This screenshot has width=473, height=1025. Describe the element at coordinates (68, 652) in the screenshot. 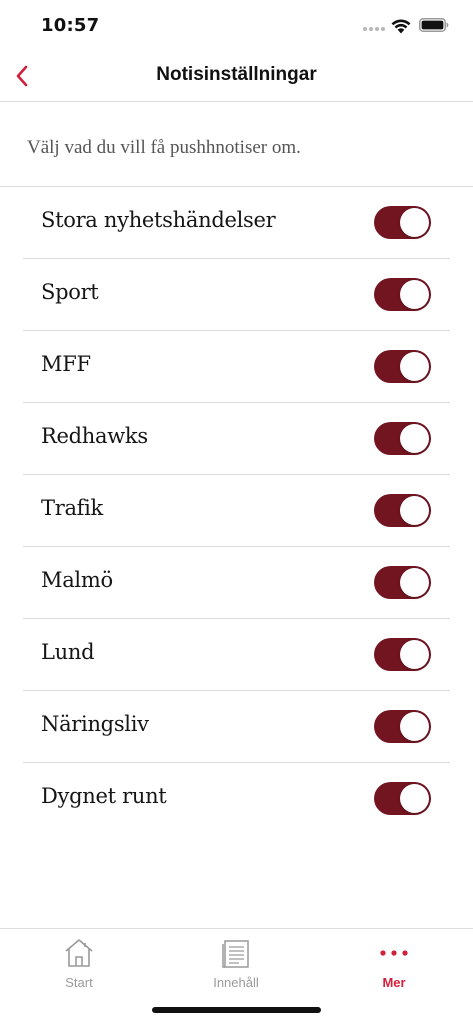

I see `setting-label: Lund` at that location.